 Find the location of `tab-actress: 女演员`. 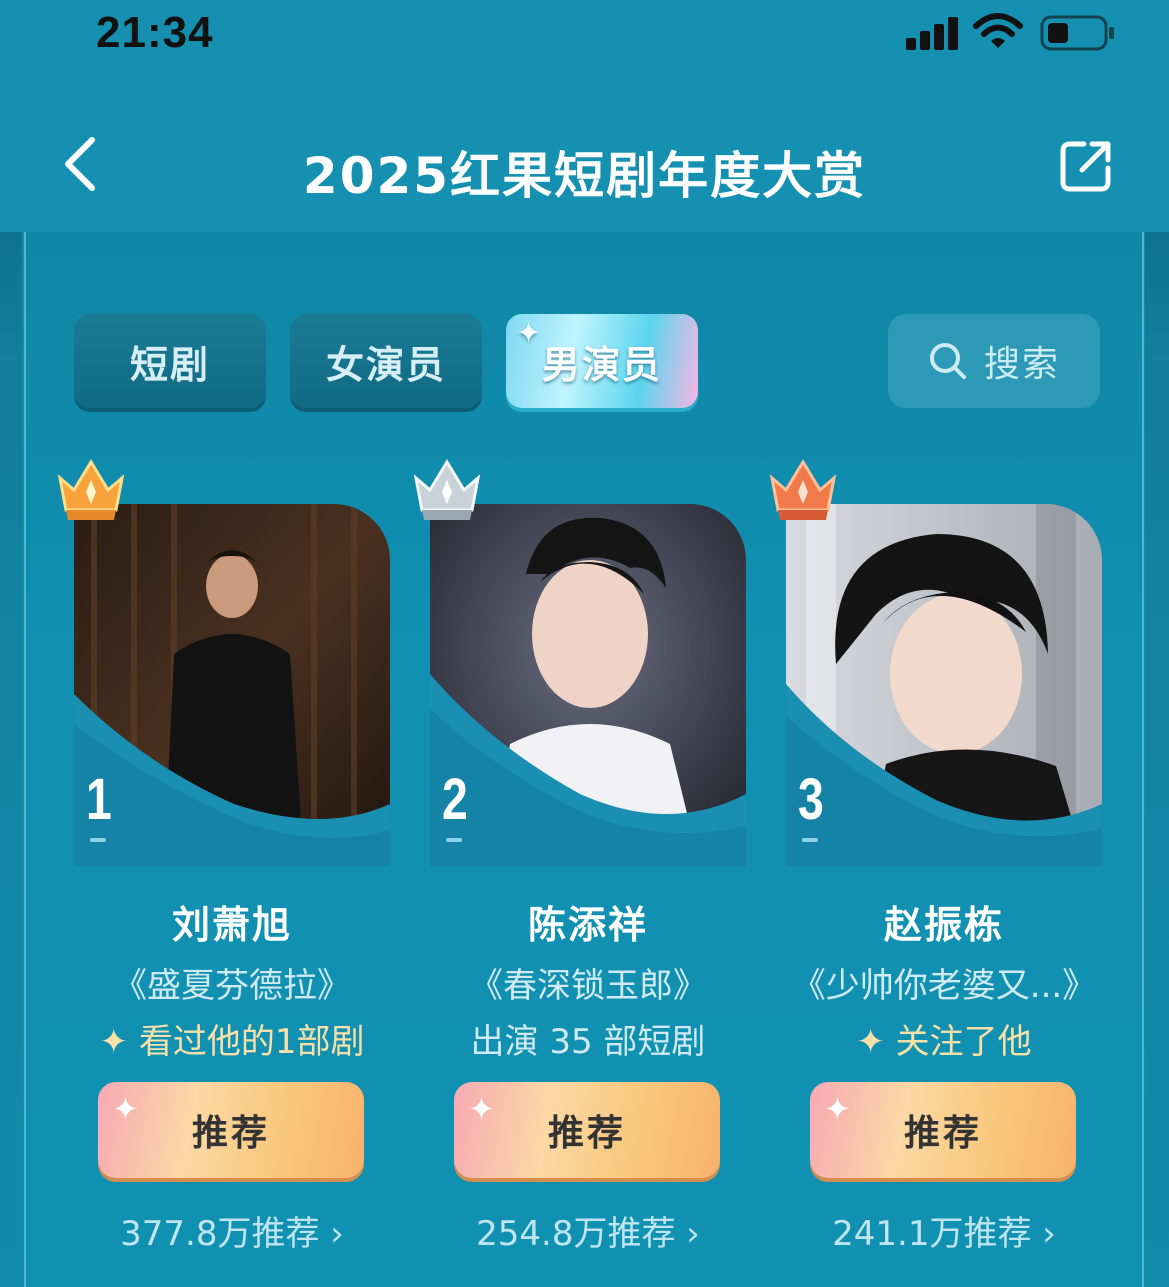

tab-actress: 女演员 is located at coordinates (386, 361).